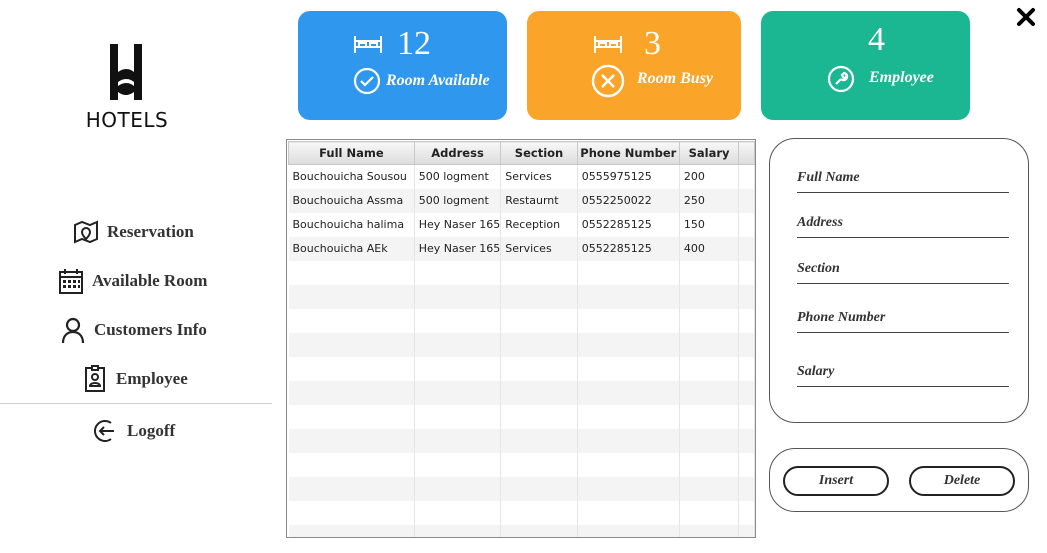 This screenshot has width=1047, height=553. I want to click on column-header-full-name: Full Name, so click(351, 153).